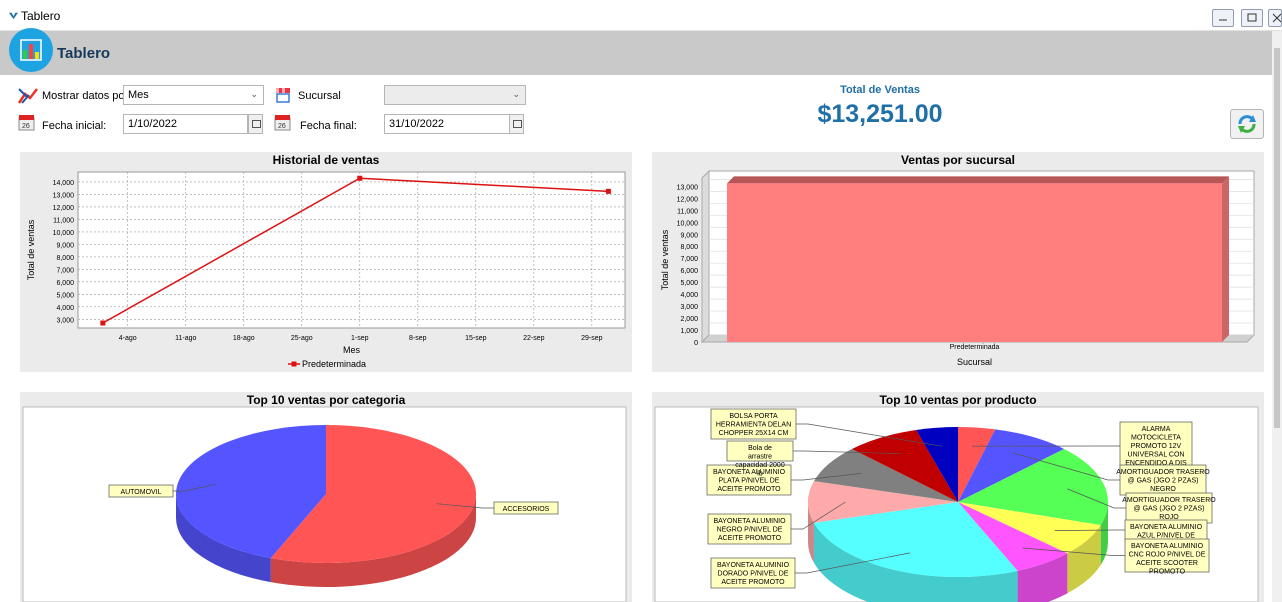  I want to click on x-tick-label: 22-sep, so click(534, 338).